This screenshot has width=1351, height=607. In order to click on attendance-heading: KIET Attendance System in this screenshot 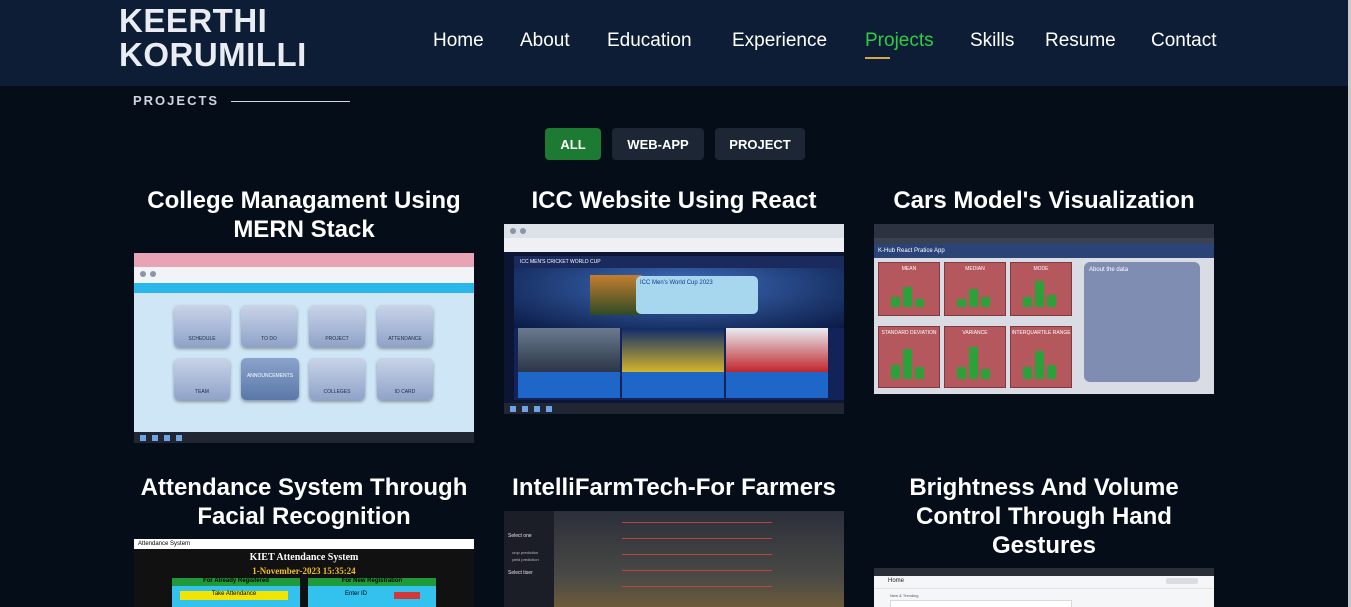, I will do `click(304, 557)`.